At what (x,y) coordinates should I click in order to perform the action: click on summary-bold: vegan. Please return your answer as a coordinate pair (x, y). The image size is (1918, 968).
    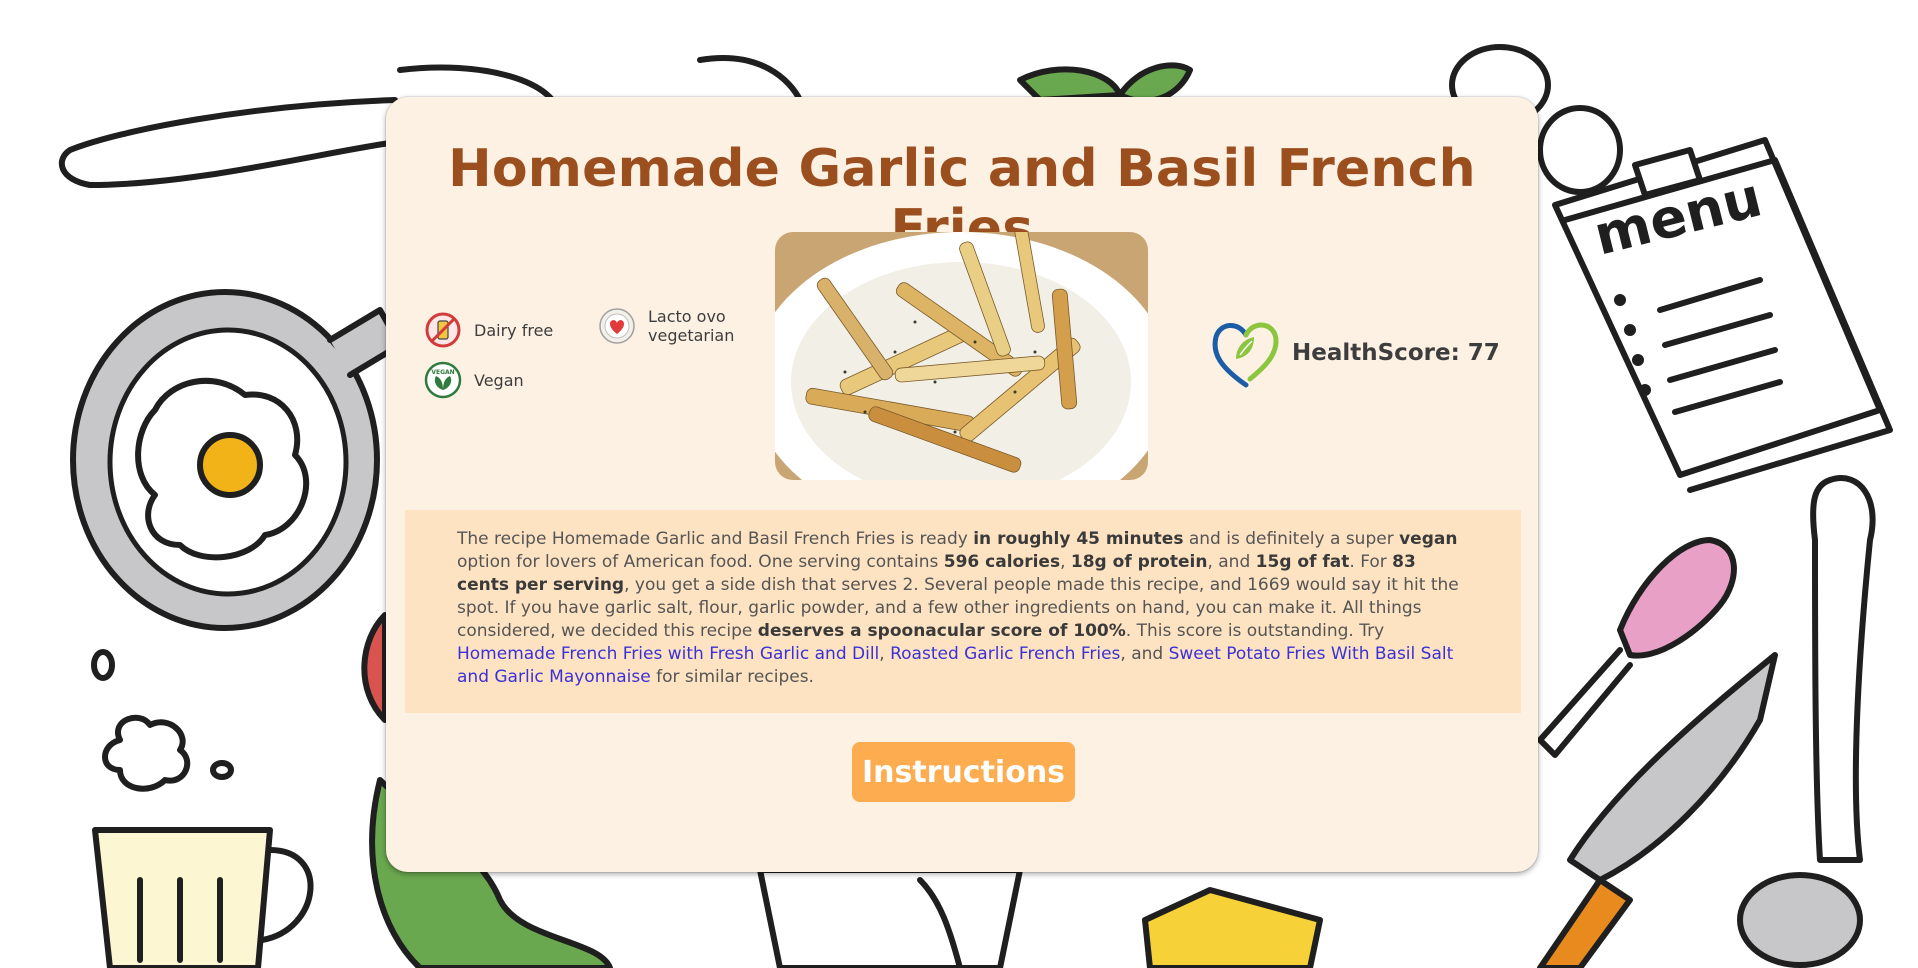
    Looking at the image, I should click on (1428, 539).